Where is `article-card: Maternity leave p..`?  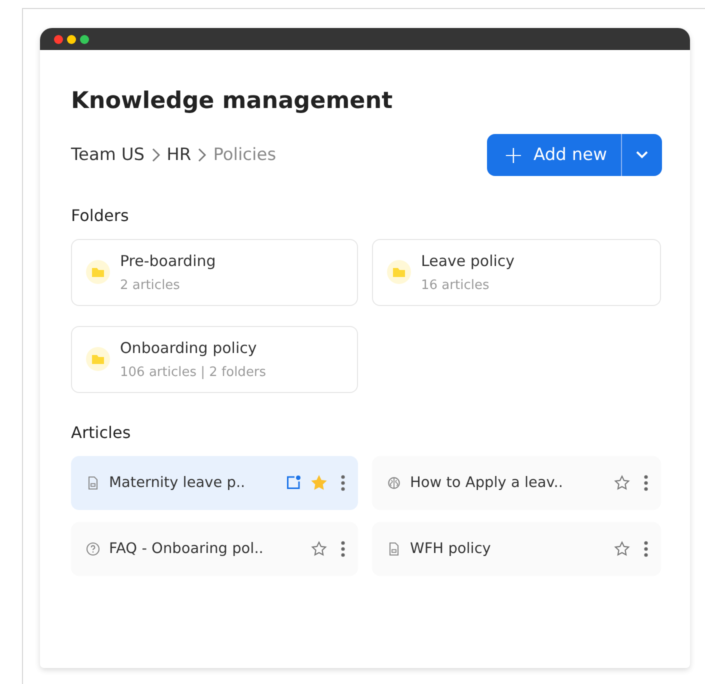 article-card: Maternity leave p.. is located at coordinates (214, 483).